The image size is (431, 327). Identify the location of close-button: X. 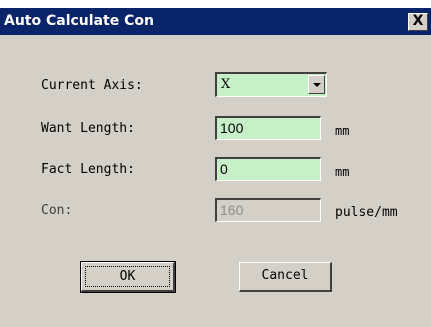
(418, 22).